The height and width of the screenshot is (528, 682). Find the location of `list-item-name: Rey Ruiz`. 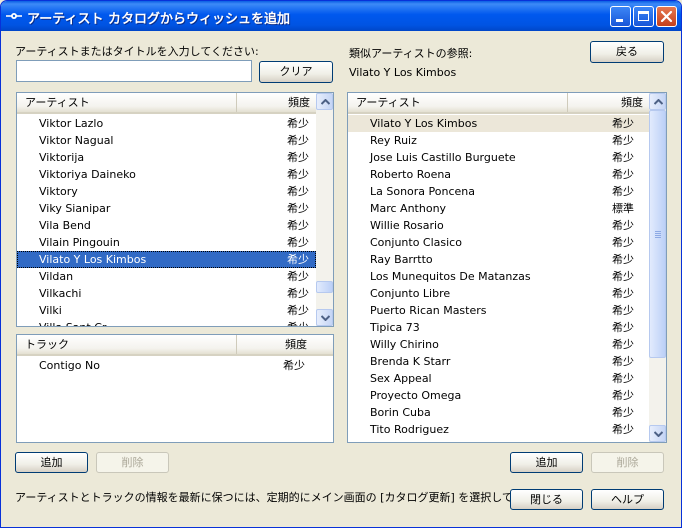

list-item-name: Rey Ruiz is located at coordinates (393, 140).